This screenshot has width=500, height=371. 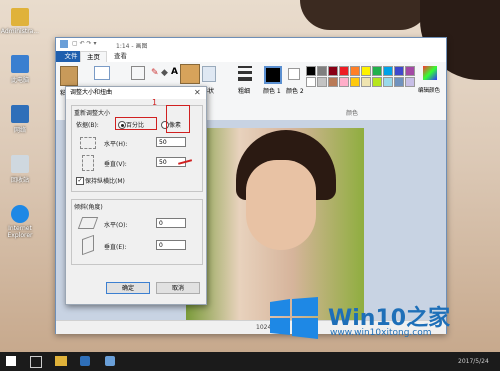 I want to click on edit-colors-icon, so click(x=430, y=73).